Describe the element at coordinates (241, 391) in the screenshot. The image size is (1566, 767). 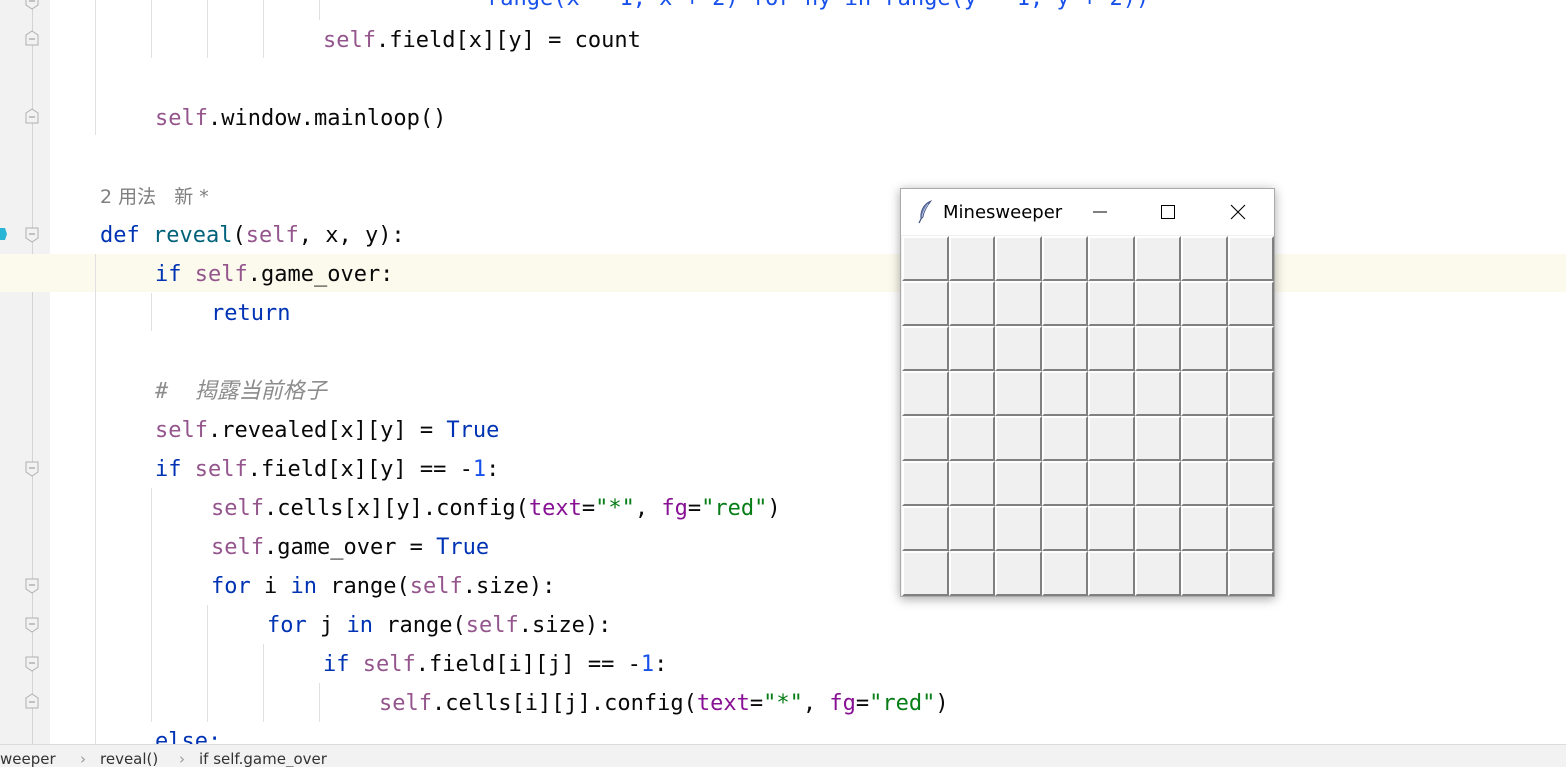
I see `code-line: # 揭露当前格子` at that location.